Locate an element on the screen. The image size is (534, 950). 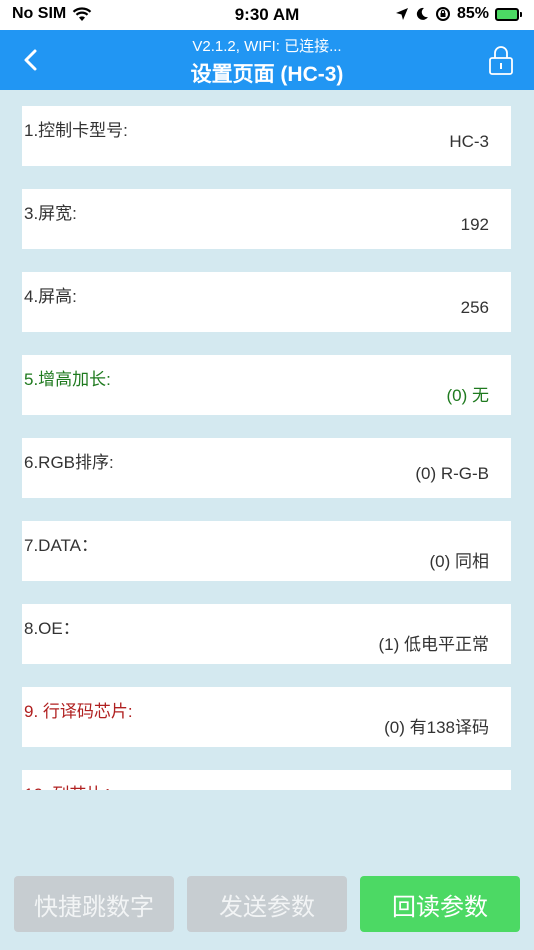
orientation-lock-icon is located at coordinates (442, 14).